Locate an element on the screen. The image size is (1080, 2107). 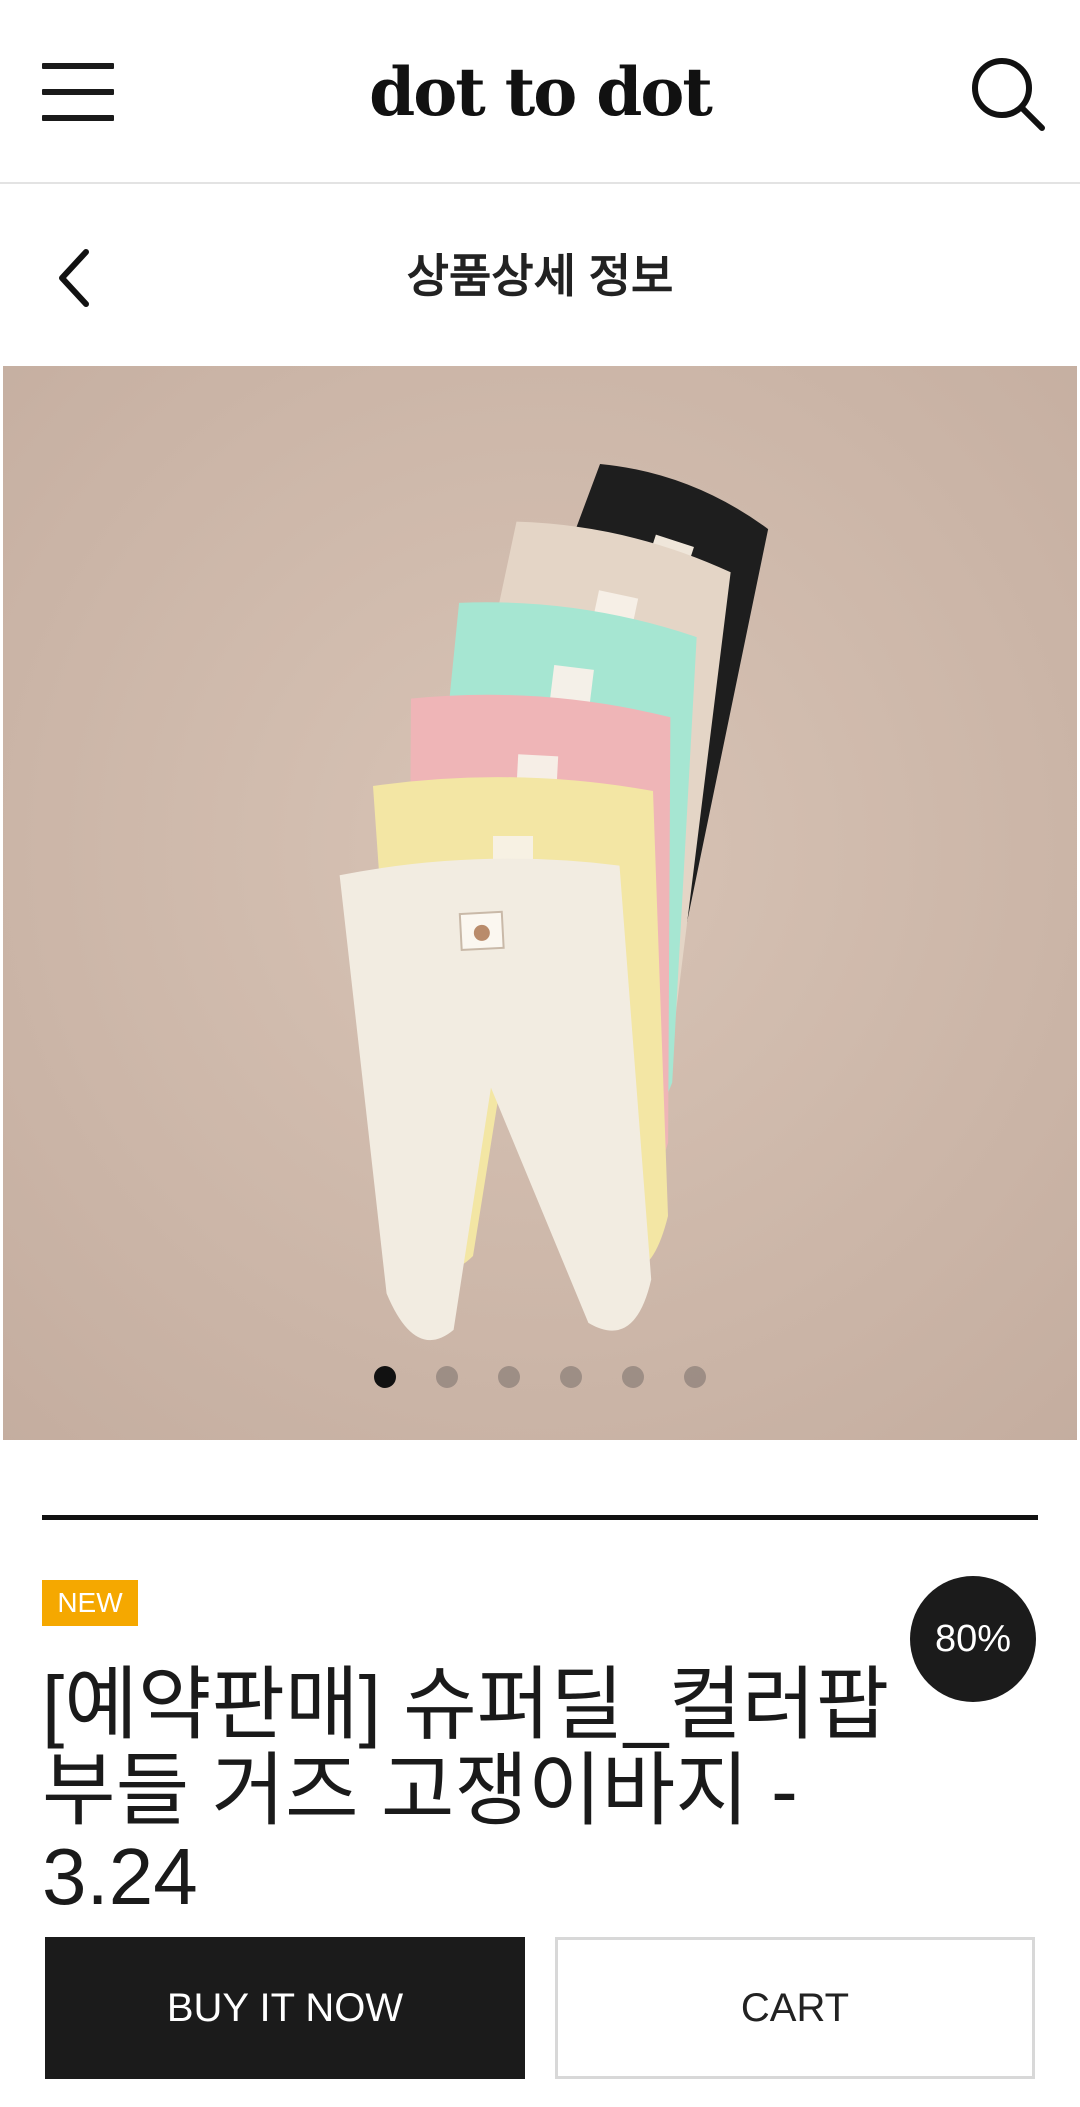
product-name-line: [예약판매] 슈퍼딜_컬러팝 is located at coordinates (466, 1704).